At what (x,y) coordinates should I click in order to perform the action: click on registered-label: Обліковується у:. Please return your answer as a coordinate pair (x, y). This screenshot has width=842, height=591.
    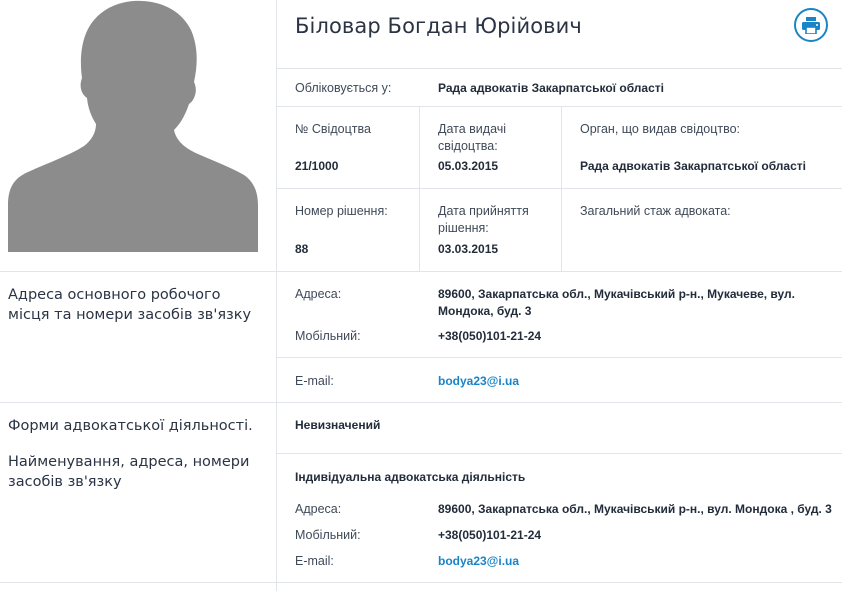
    Looking at the image, I should click on (343, 88).